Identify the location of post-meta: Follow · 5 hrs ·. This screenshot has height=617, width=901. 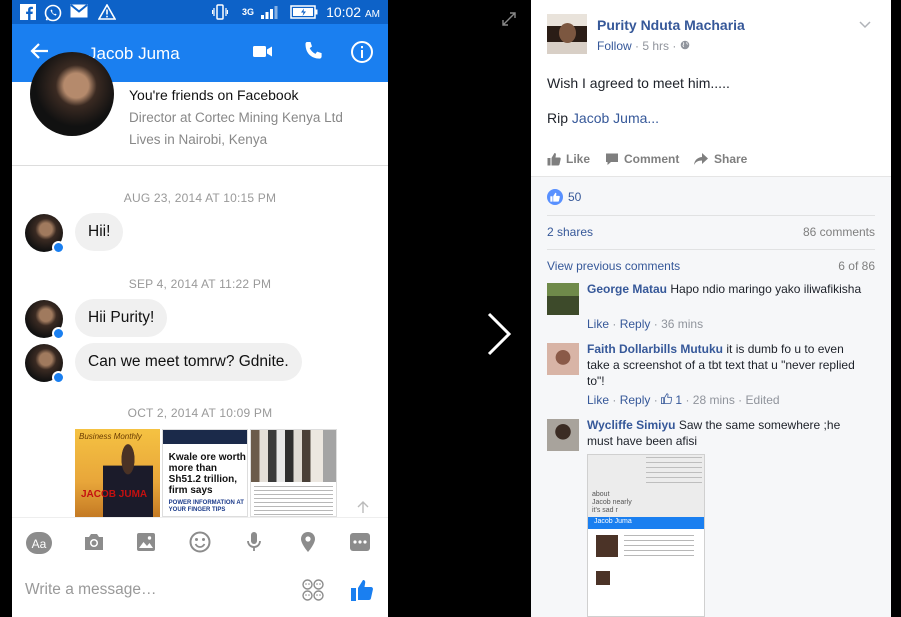
(643, 46).